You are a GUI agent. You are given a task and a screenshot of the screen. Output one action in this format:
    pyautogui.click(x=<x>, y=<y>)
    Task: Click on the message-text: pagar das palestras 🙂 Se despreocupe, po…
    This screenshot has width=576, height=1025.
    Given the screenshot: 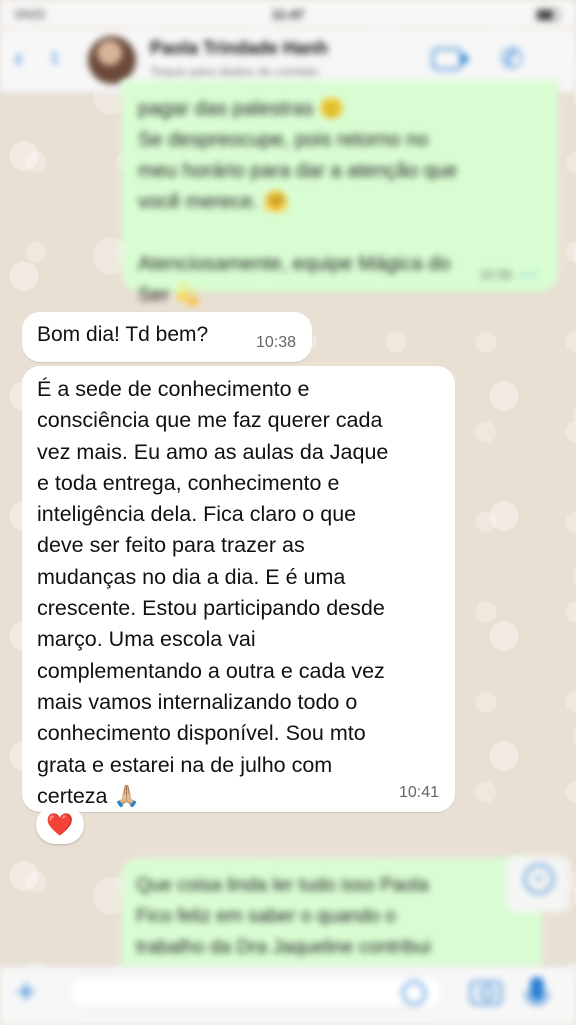 What is the action you would take?
    pyautogui.click(x=298, y=202)
    